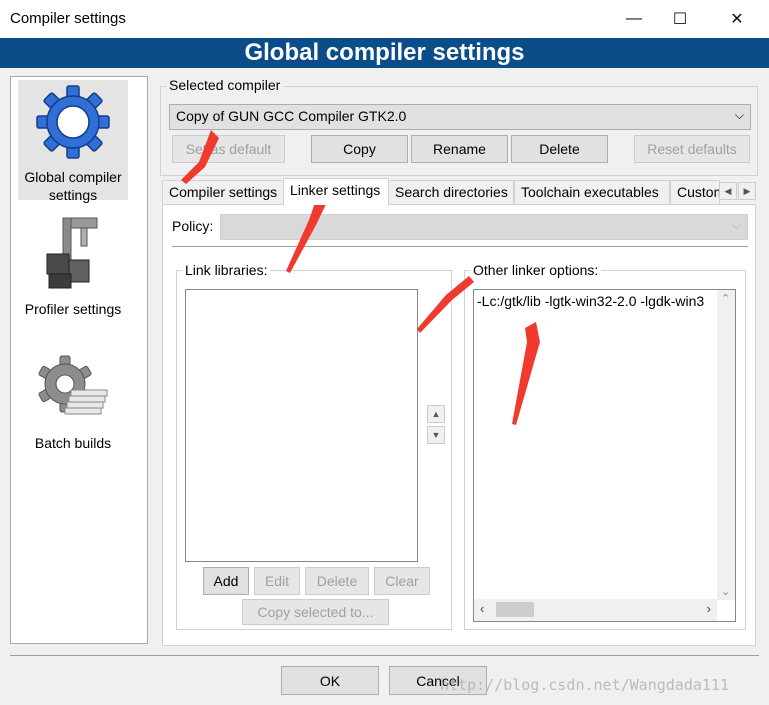  What do you see at coordinates (72, 253) in the screenshot?
I see `caliper-icon` at bounding box center [72, 253].